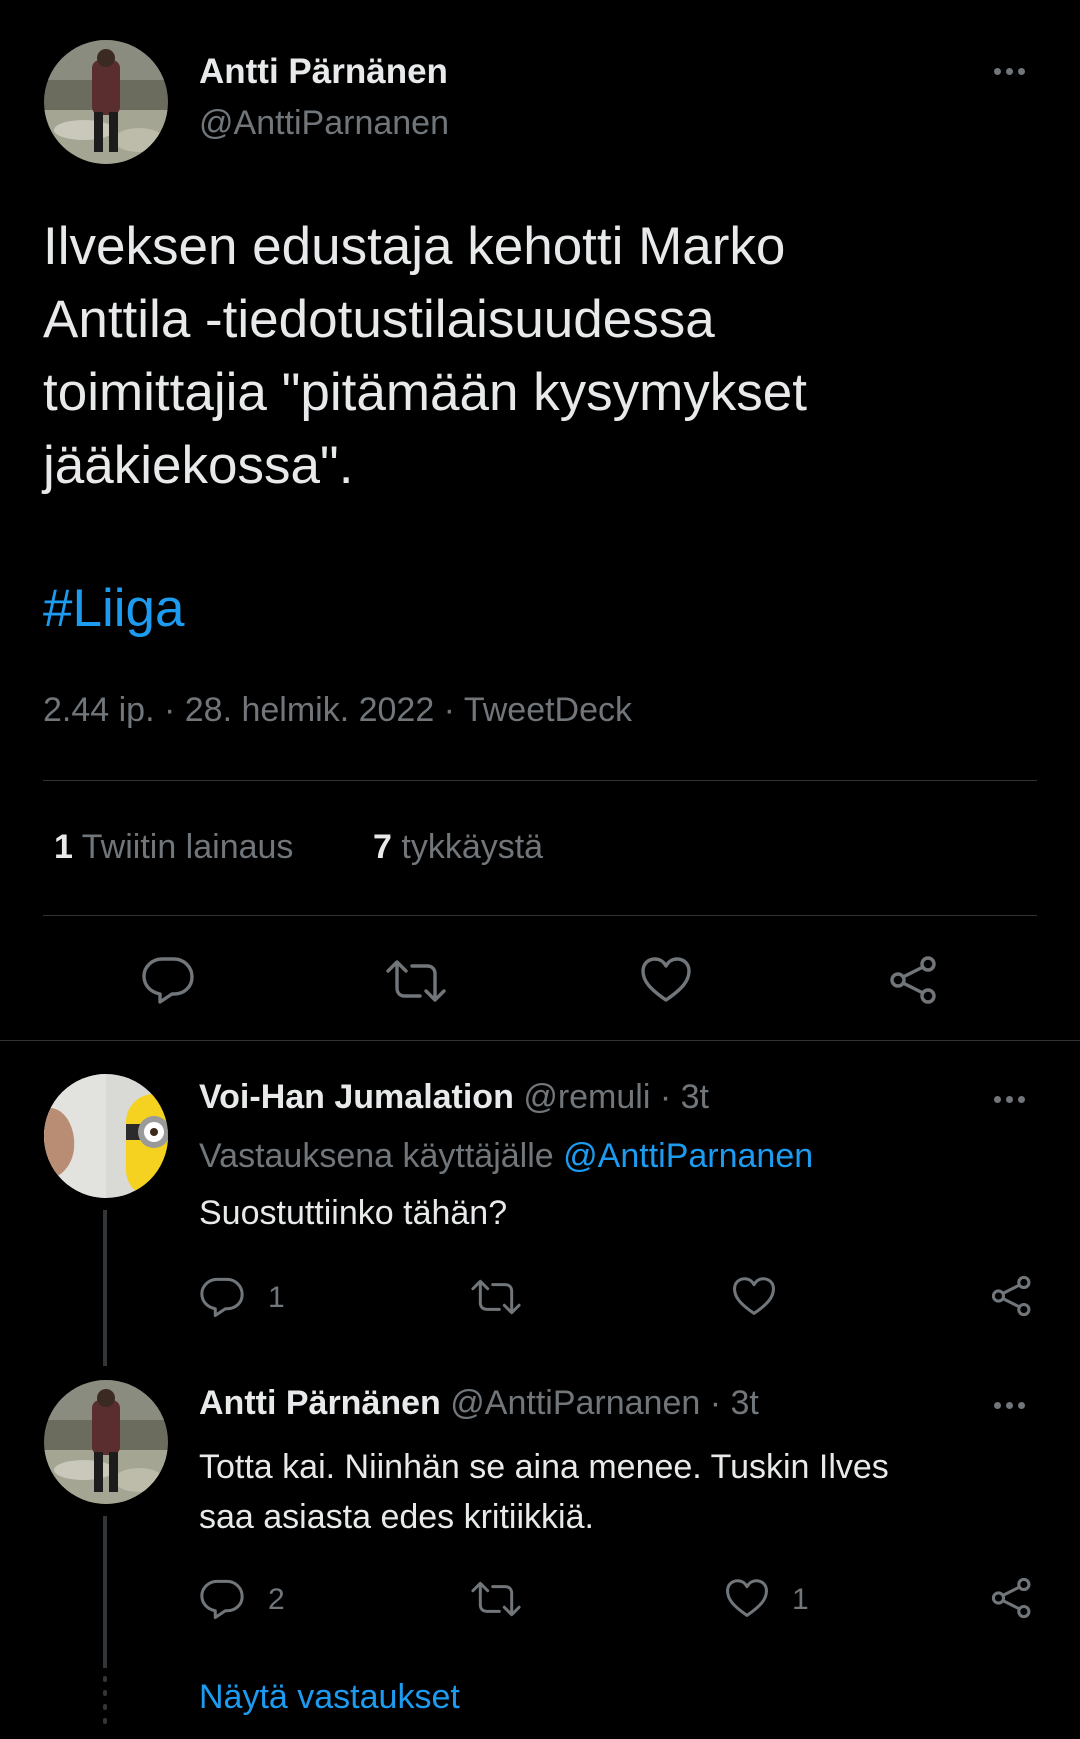  Describe the element at coordinates (376, 1156) in the screenshot. I see `replying-prefix: Vastauksena käyttäjälle` at that location.